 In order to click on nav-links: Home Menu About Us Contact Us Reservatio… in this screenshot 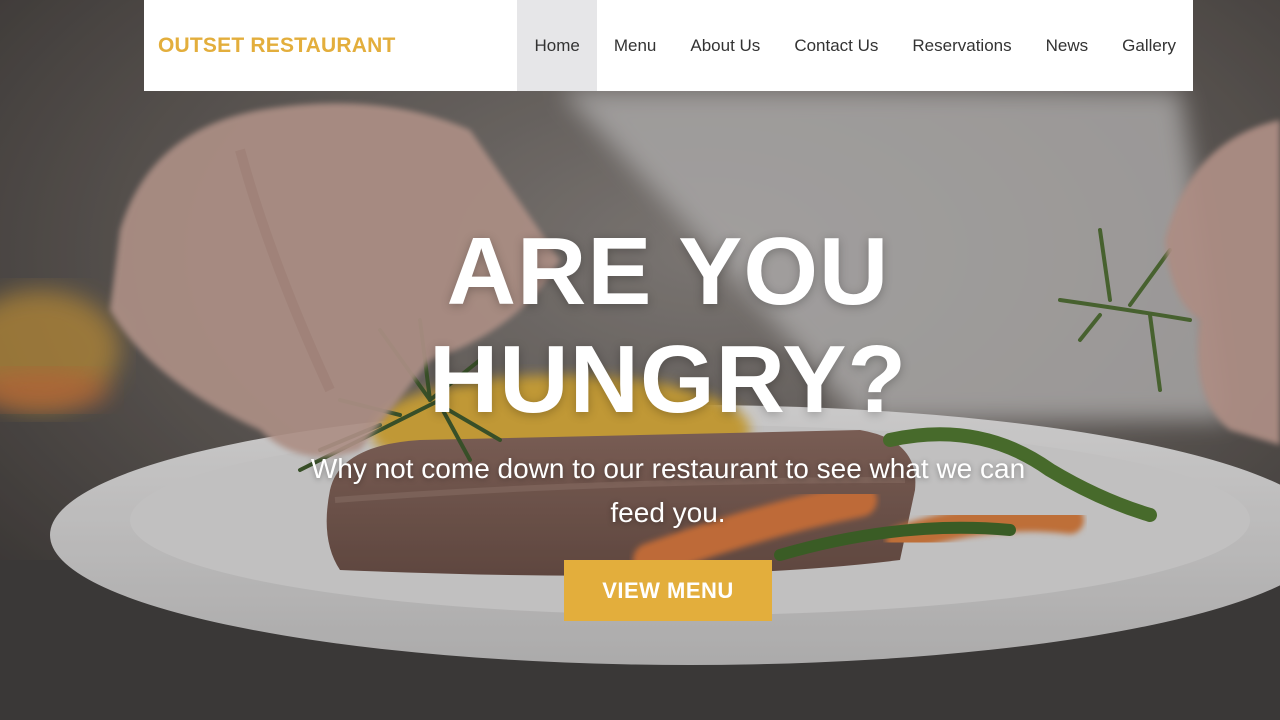, I will do `click(855, 45)`.